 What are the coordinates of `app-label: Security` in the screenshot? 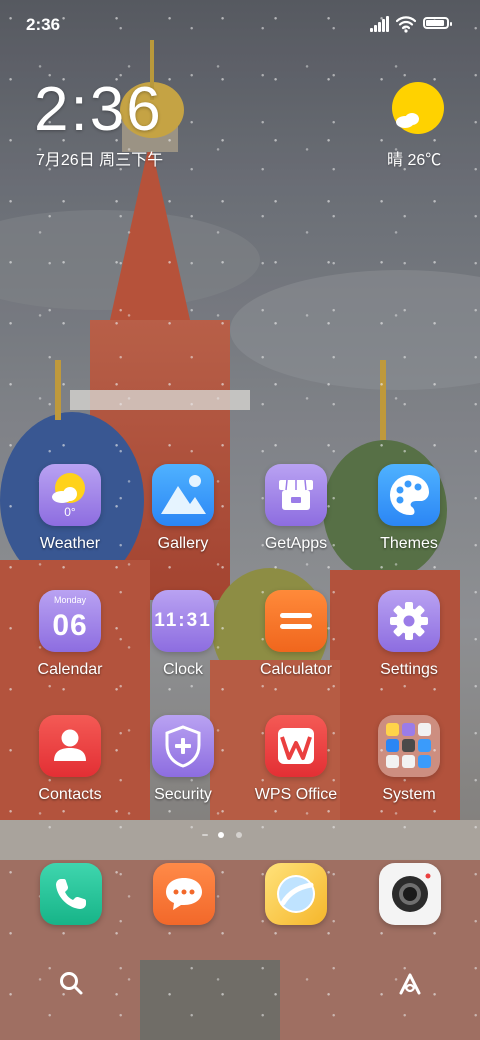 It's located at (183, 794).